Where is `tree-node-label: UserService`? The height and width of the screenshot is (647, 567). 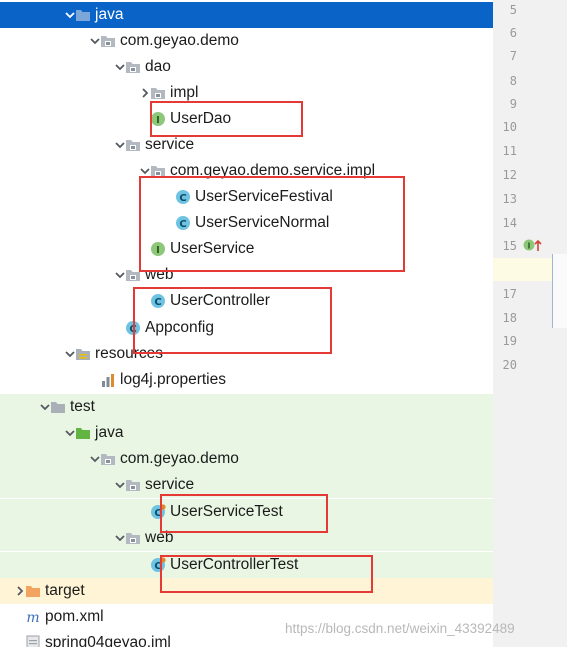 tree-node-label: UserService is located at coordinates (212, 248).